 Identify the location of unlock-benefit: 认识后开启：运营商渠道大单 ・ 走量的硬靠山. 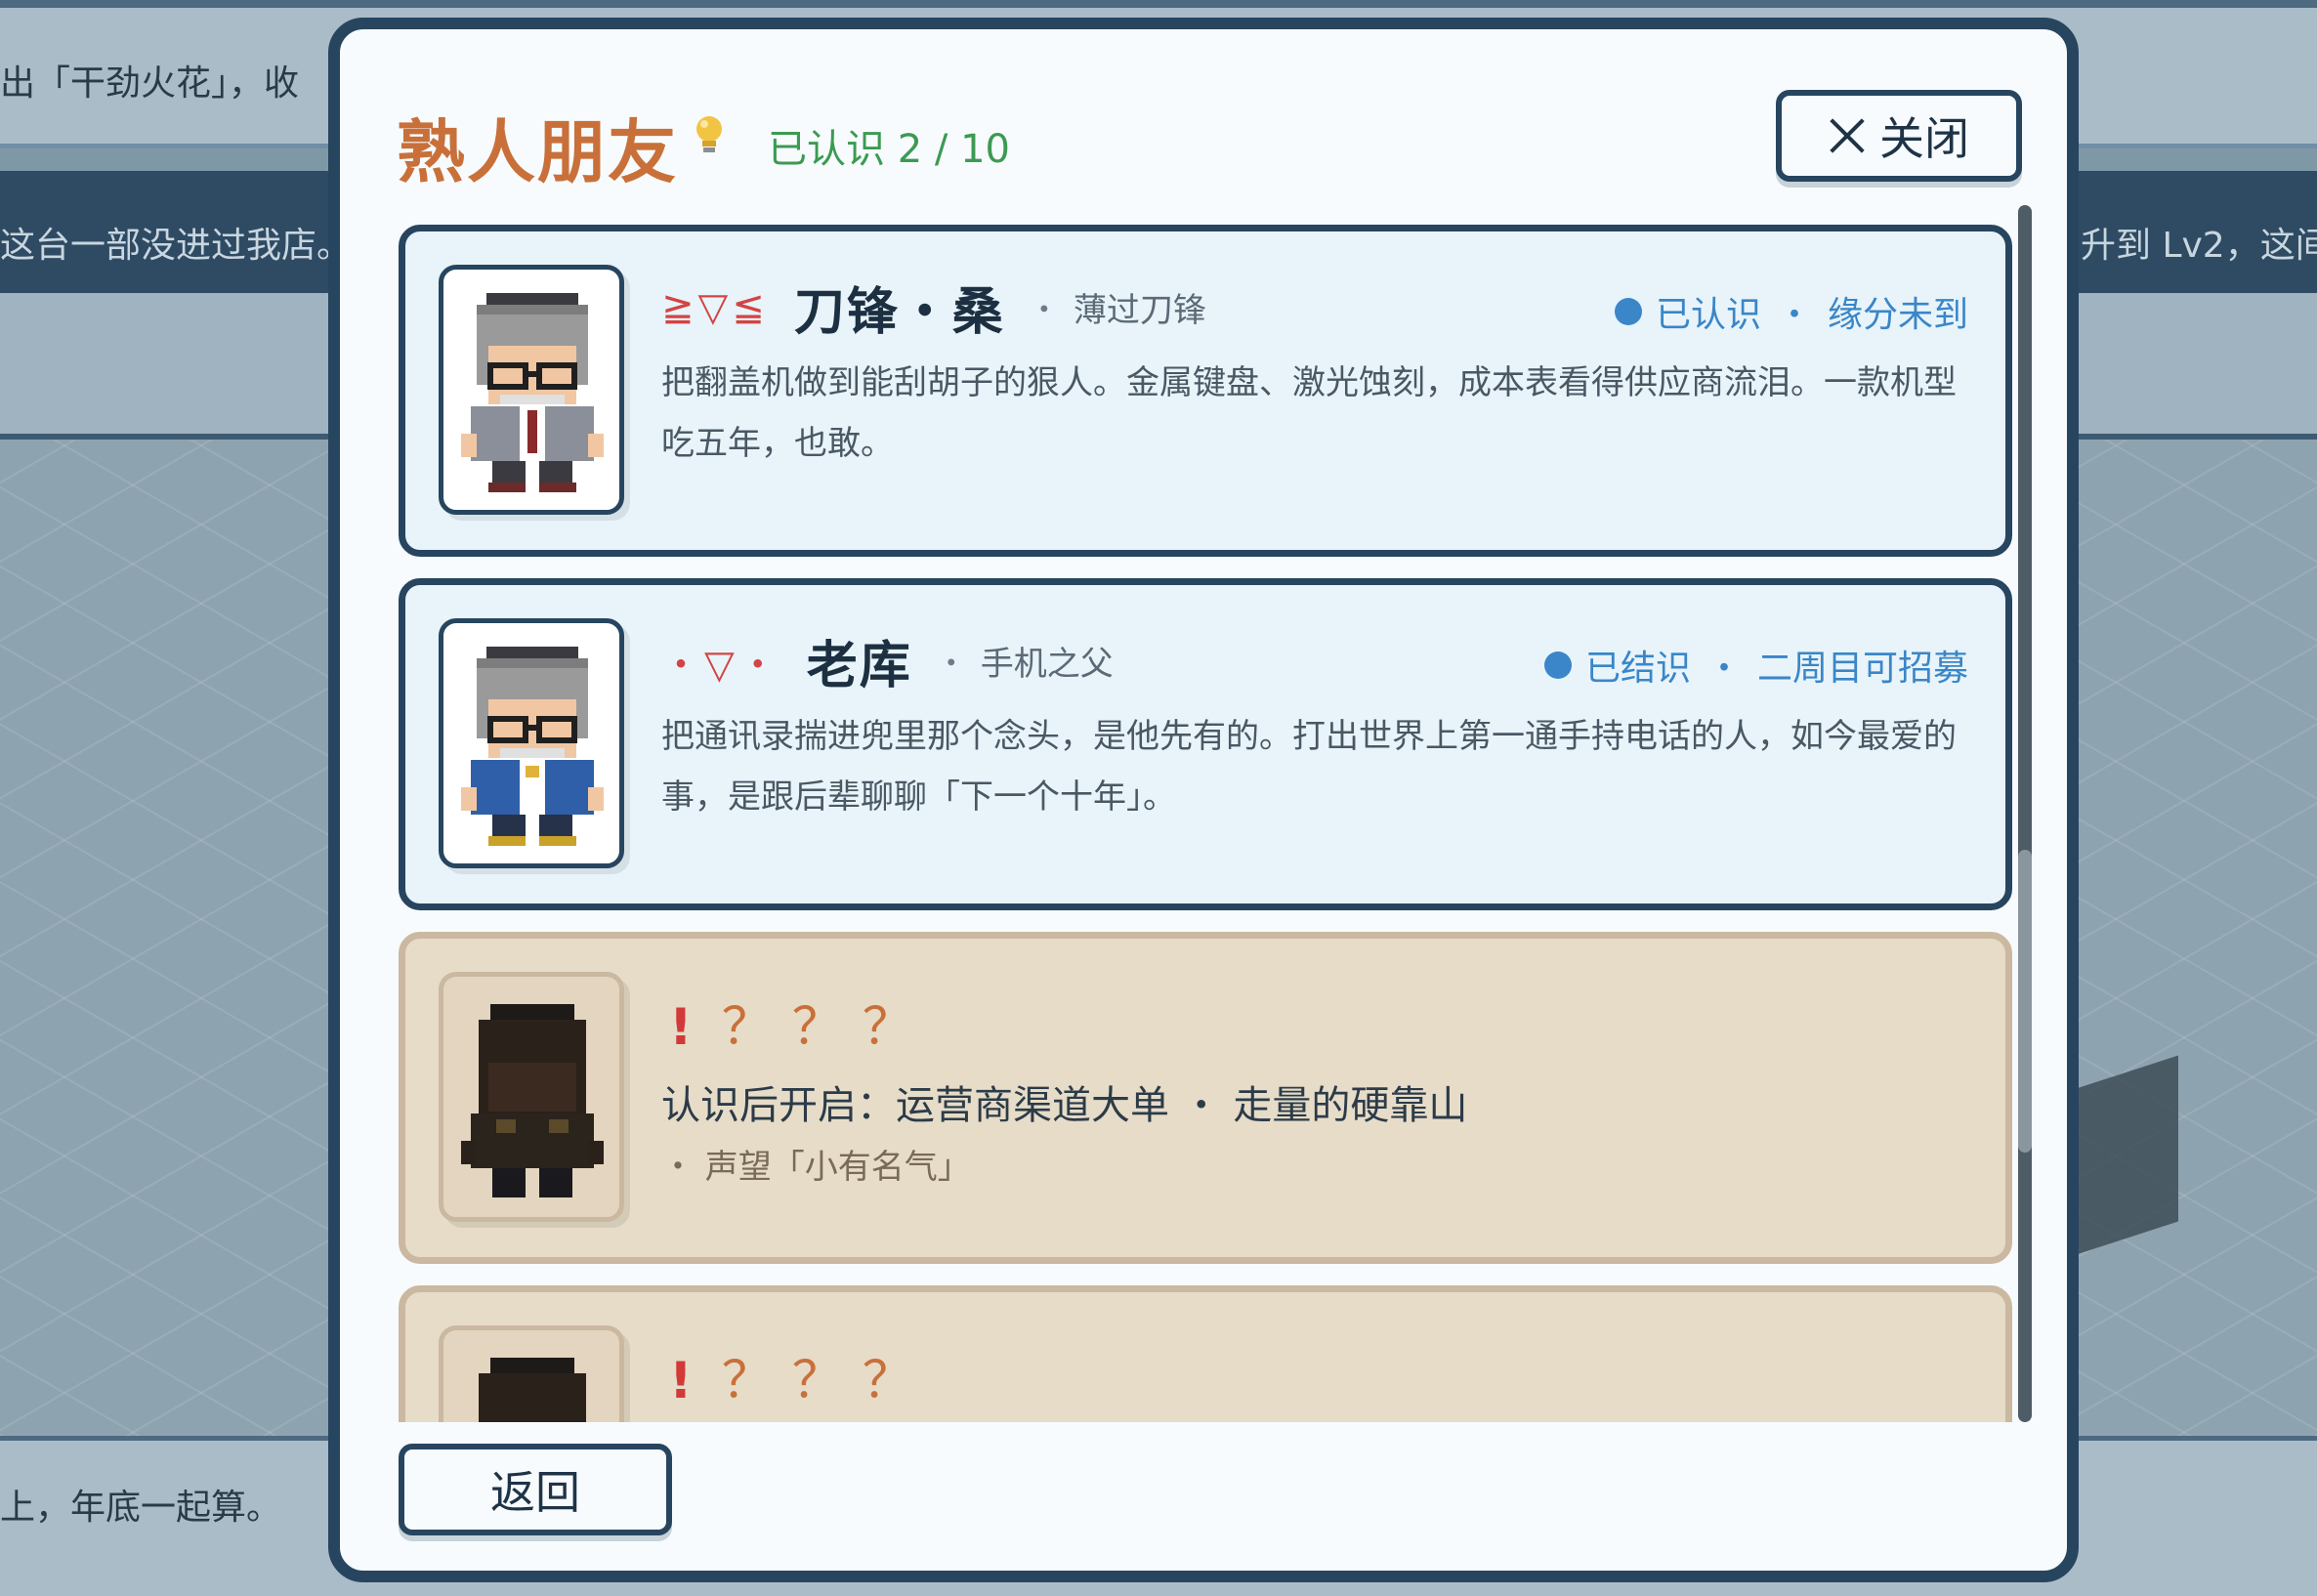
(1065, 1105).